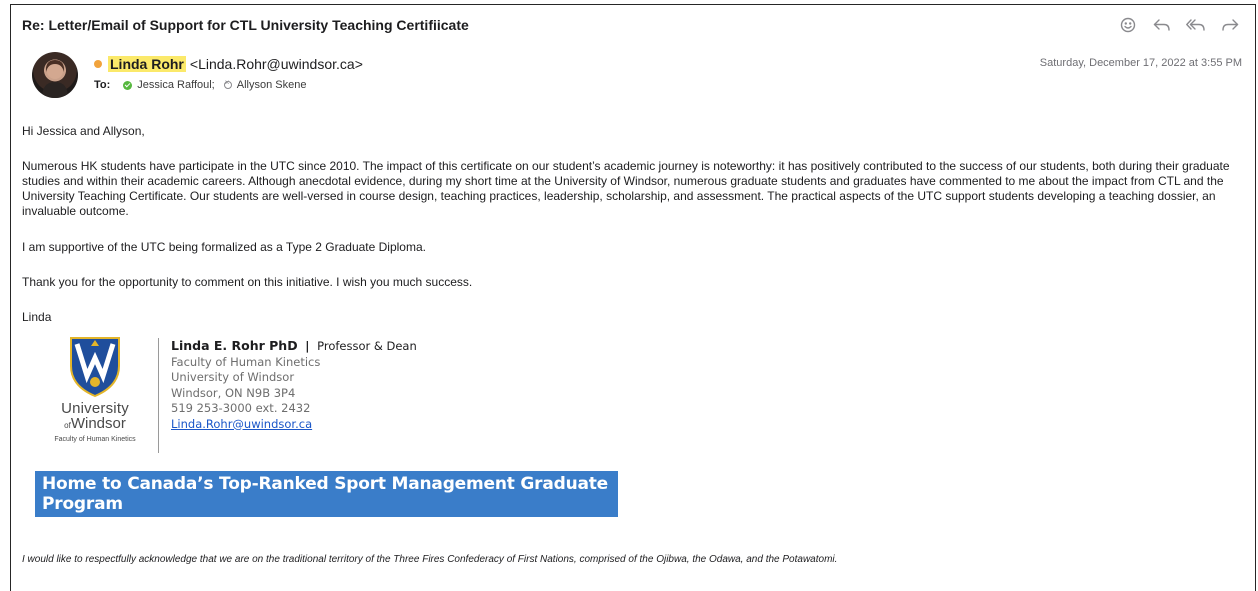  Describe the element at coordinates (276, 64) in the screenshot. I see `sender-email: <Linda.Rohr@uwindsor.ca>` at that location.